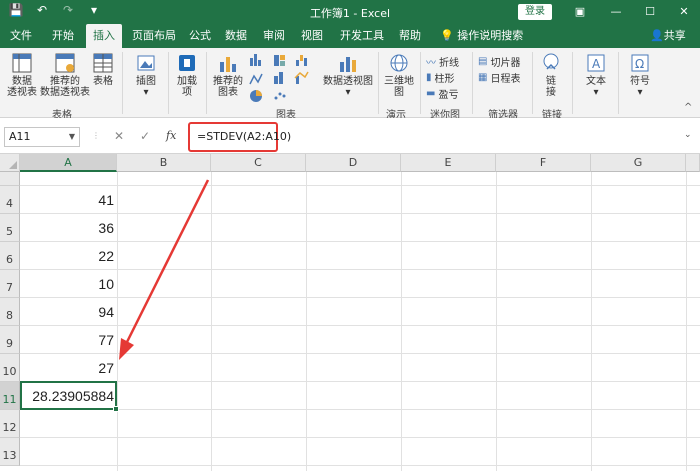 This screenshot has width=700, height=471. What do you see at coordinates (10, 424) in the screenshot?
I see `row-header: 12` at bounding box center [10, 424].